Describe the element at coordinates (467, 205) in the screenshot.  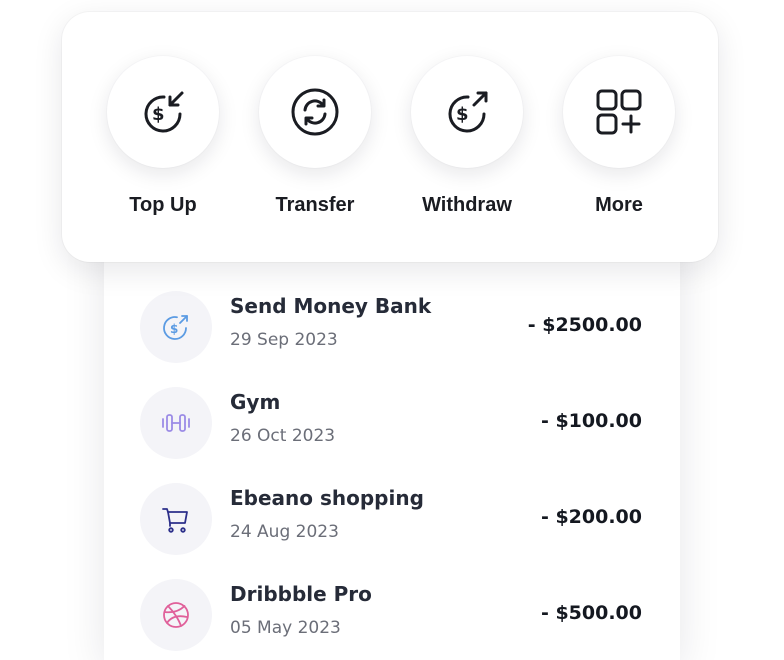
I see `withdraw-label: Withdraw` at that location.